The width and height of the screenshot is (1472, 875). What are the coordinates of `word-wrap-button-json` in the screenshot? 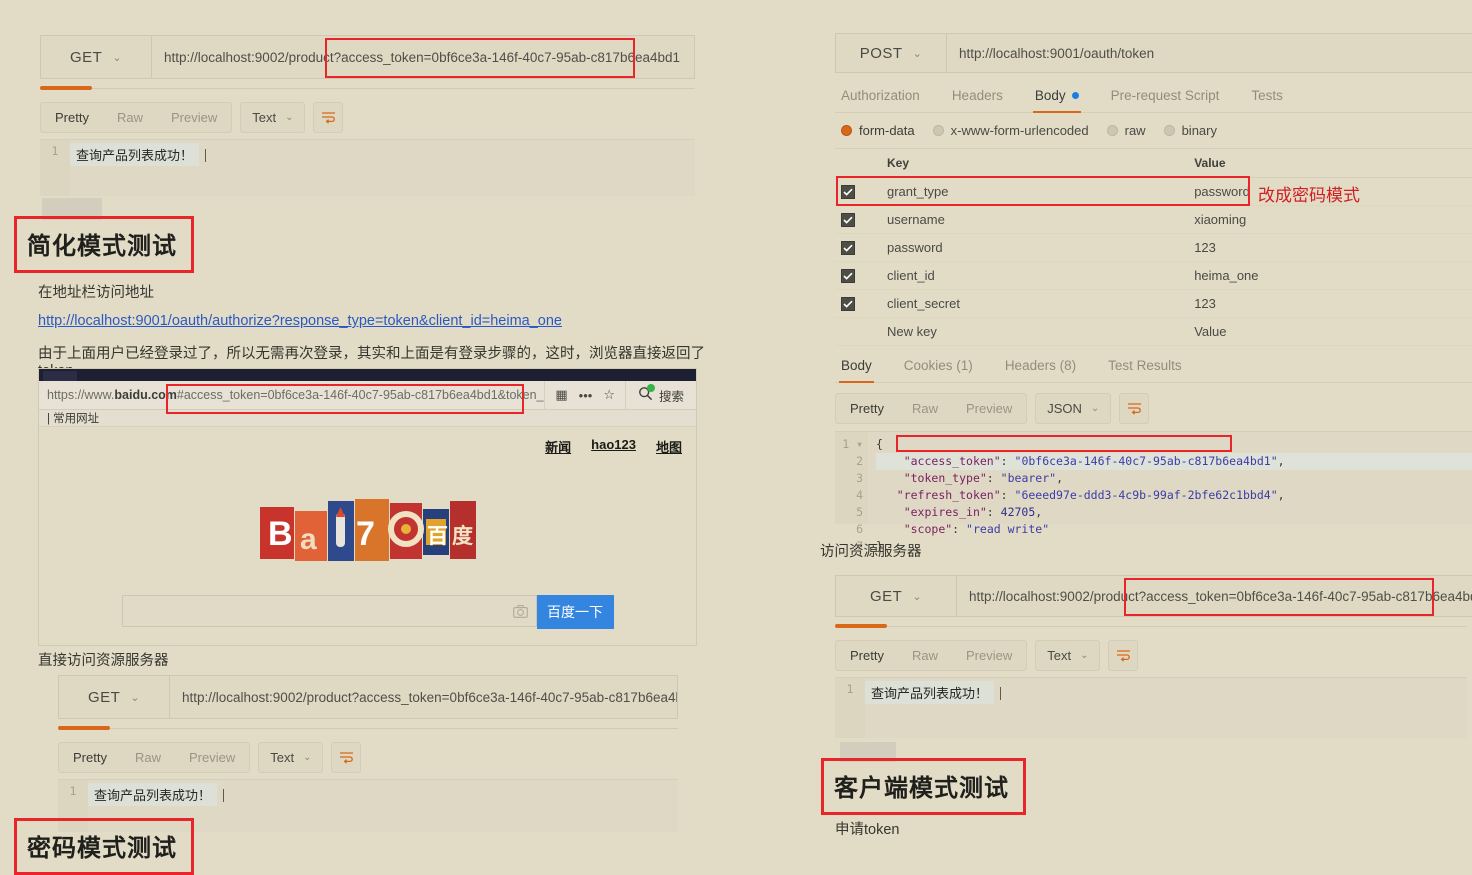 It's located at (1134, 408).